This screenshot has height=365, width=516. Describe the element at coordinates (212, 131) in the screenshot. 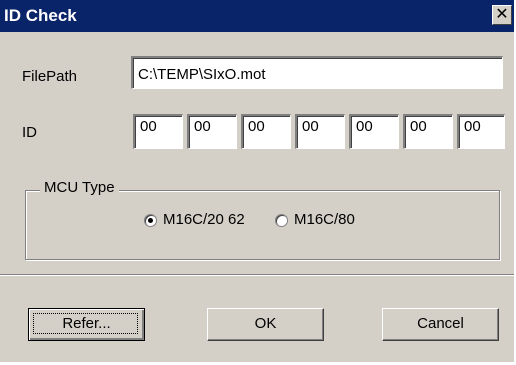

I see `id-field-2: 00` at that location.